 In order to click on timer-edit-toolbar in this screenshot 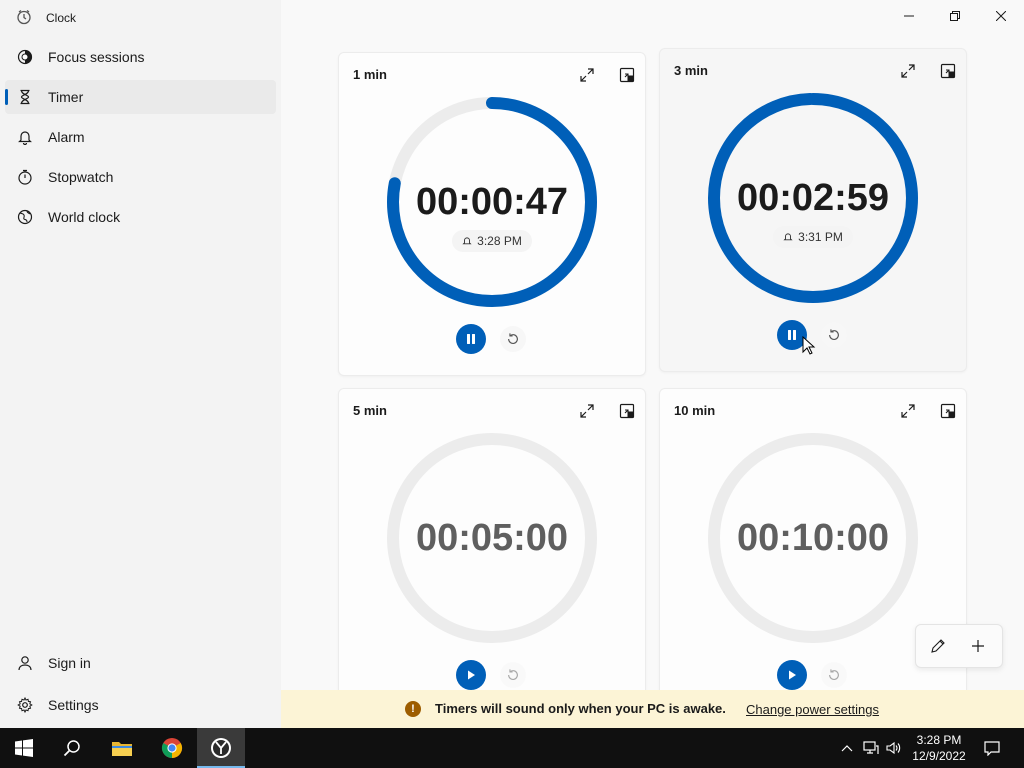, I will do `click(959, 646)`.